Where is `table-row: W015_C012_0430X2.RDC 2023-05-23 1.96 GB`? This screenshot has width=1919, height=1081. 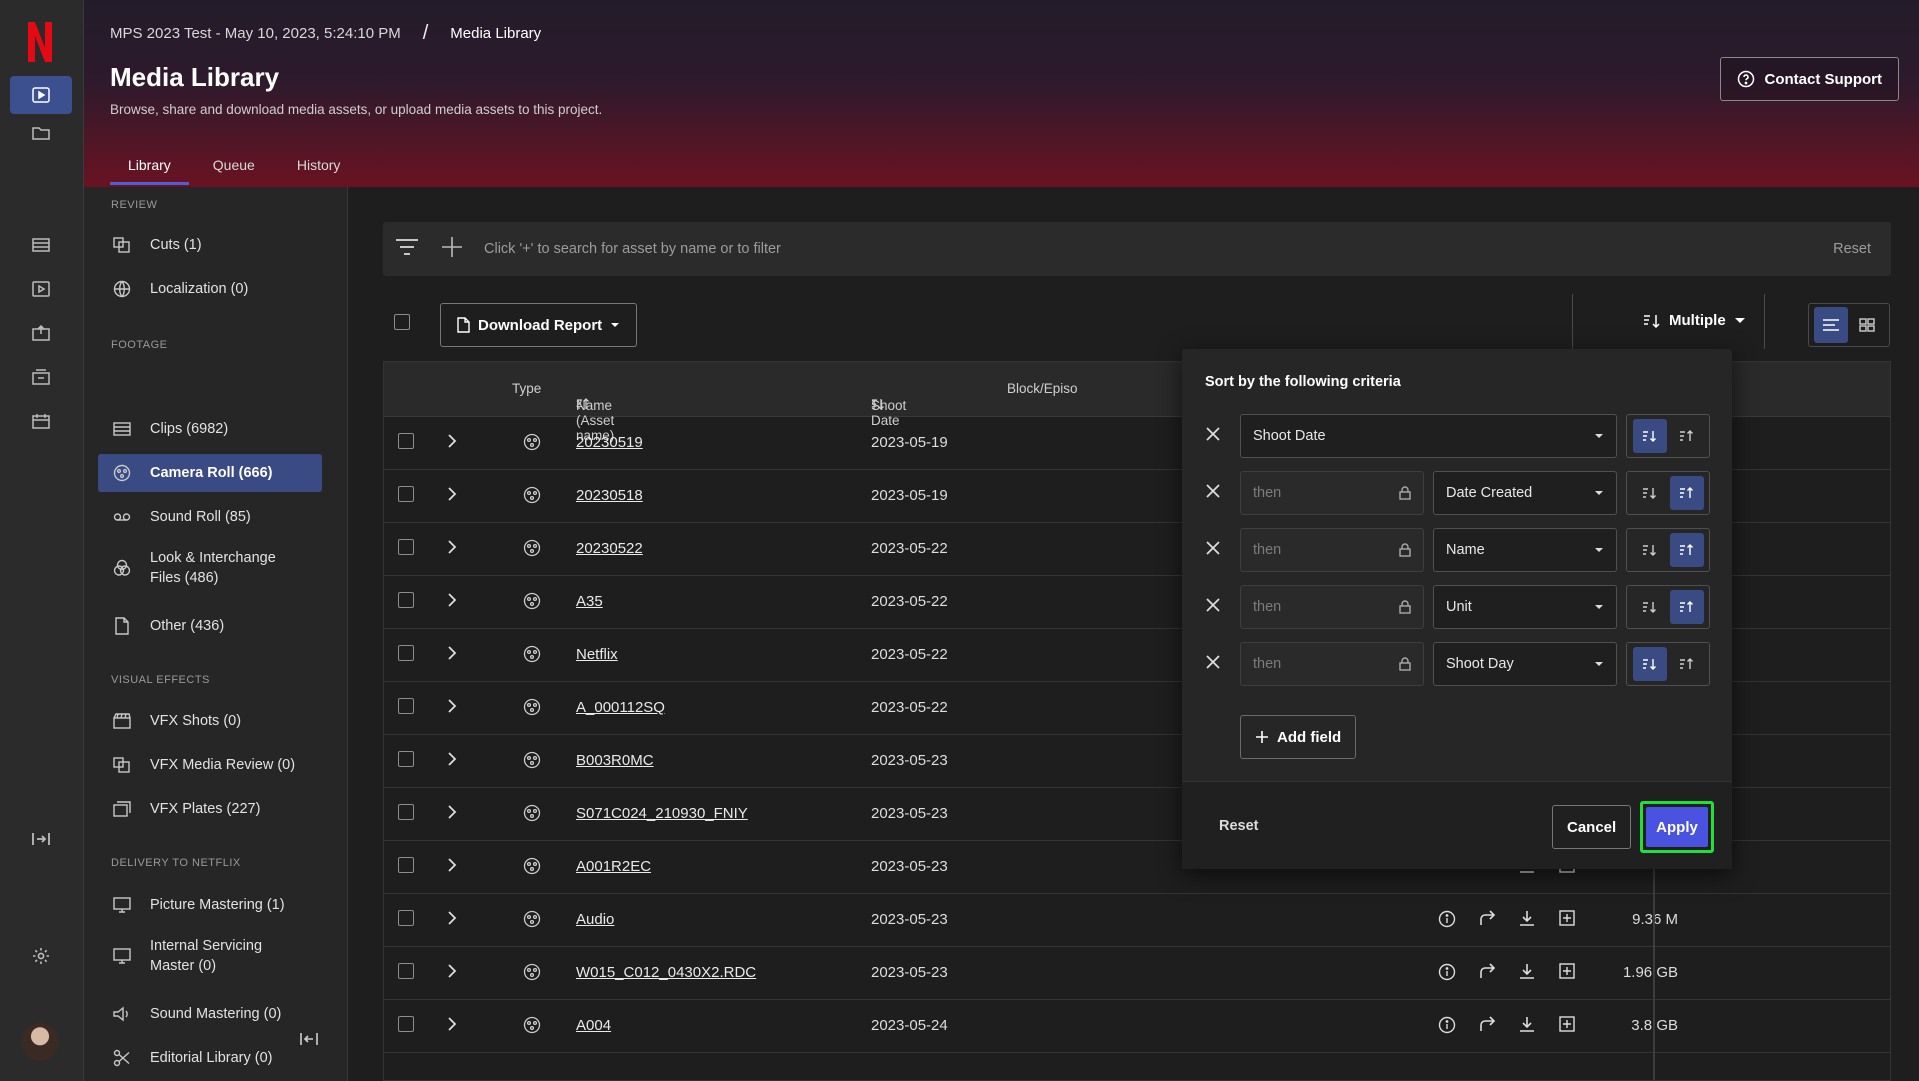
table-row: W015_C012_0430X2.RDC 2023-05-23 1.96 GB is located at coordinates (1137, 973).